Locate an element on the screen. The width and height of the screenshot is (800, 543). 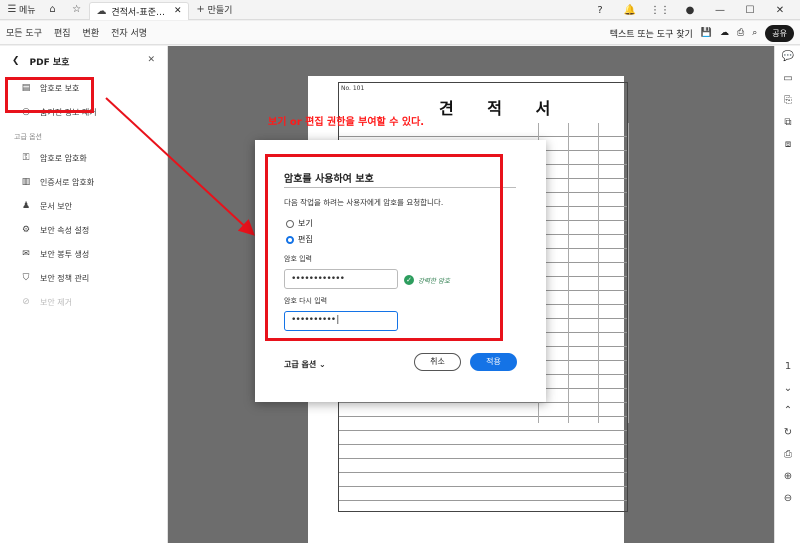
advanced-options-label: 고급 옵션 is located at coordinates (300, 364).